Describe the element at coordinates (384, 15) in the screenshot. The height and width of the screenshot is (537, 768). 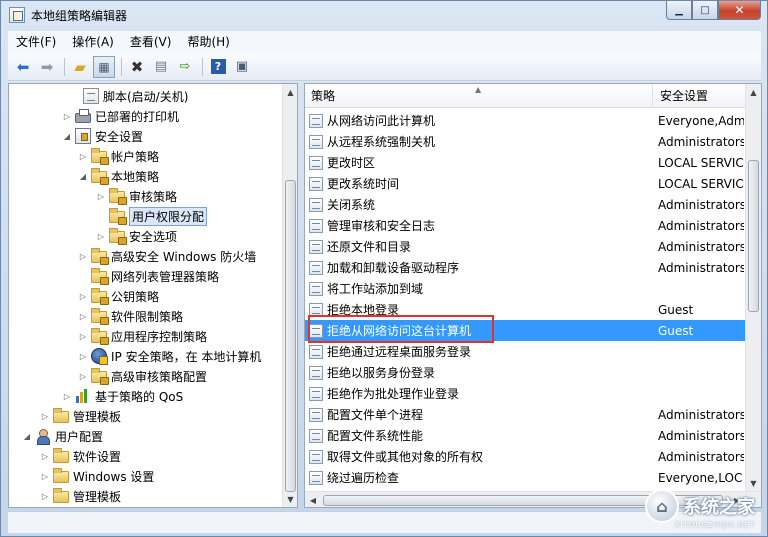
I see `title-bar: 本地组策略编辑器 ▁ □ ✕` at that location.